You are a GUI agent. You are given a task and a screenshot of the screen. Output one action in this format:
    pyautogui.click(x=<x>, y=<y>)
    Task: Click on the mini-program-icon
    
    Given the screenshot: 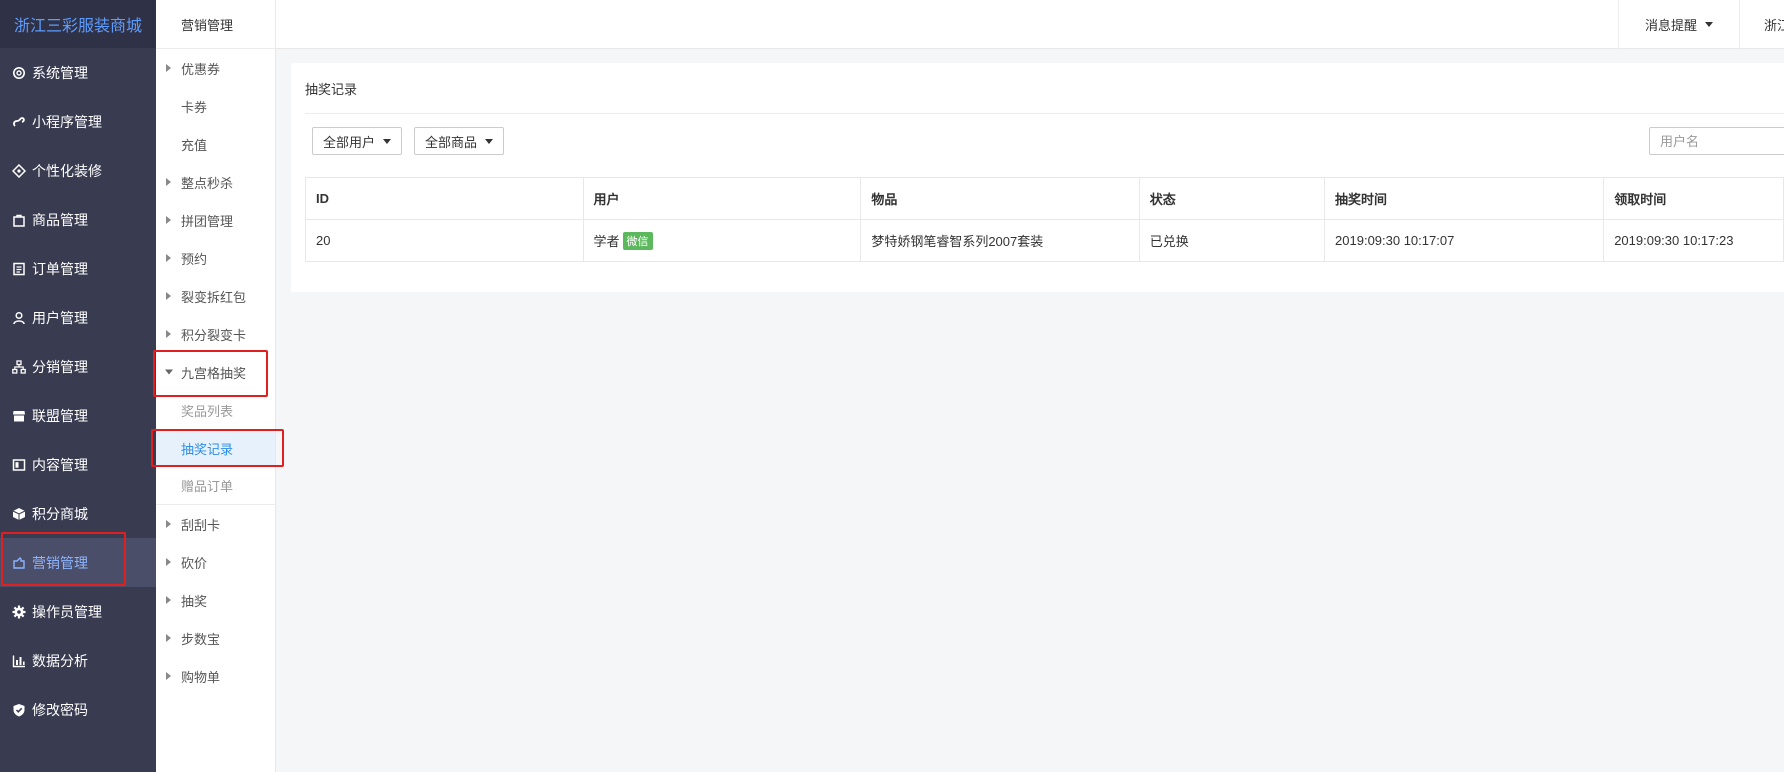 What is the action you would take?
    pyautogui.click(x=19, y=122)
    